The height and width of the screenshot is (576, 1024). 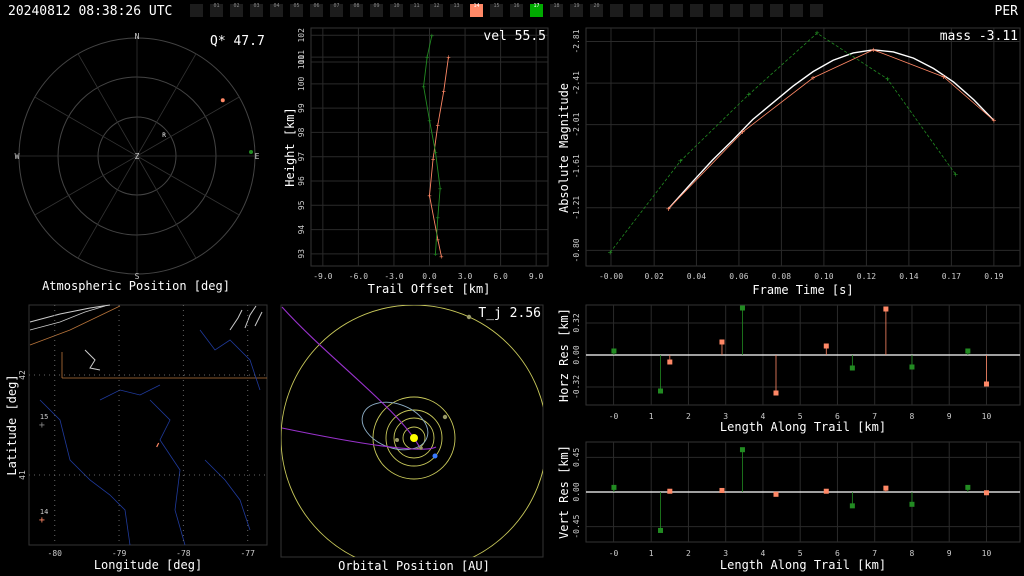 I want to click on height-ylabel: Height [km], so click(x=290, y=146).